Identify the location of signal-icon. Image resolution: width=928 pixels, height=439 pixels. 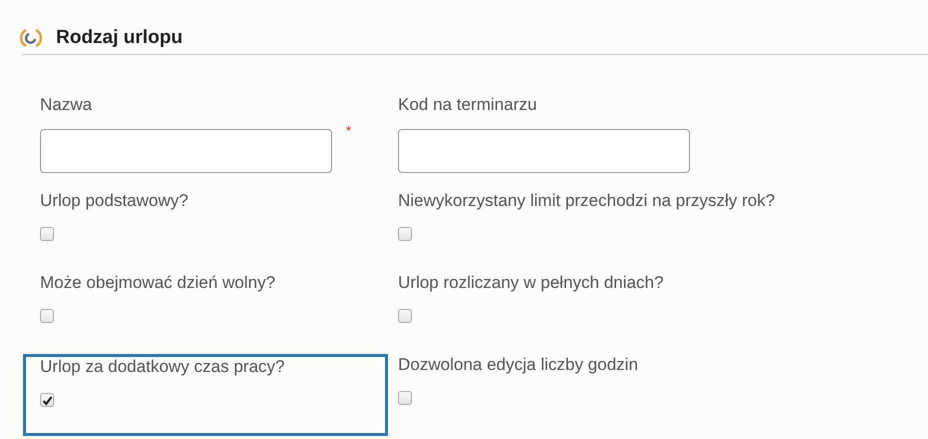
(31, 38).